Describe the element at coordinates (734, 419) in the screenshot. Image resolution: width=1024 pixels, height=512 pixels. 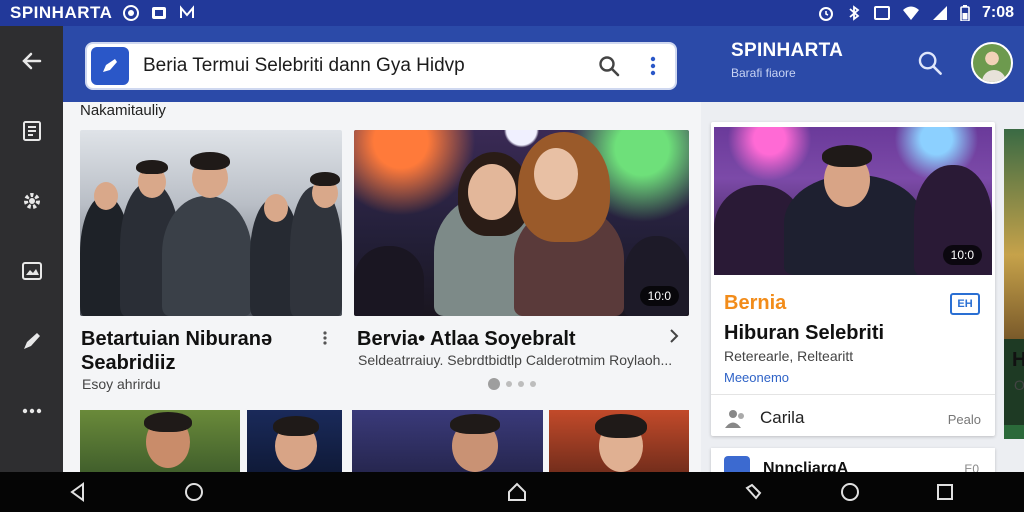
I see `people-icon` at that location.